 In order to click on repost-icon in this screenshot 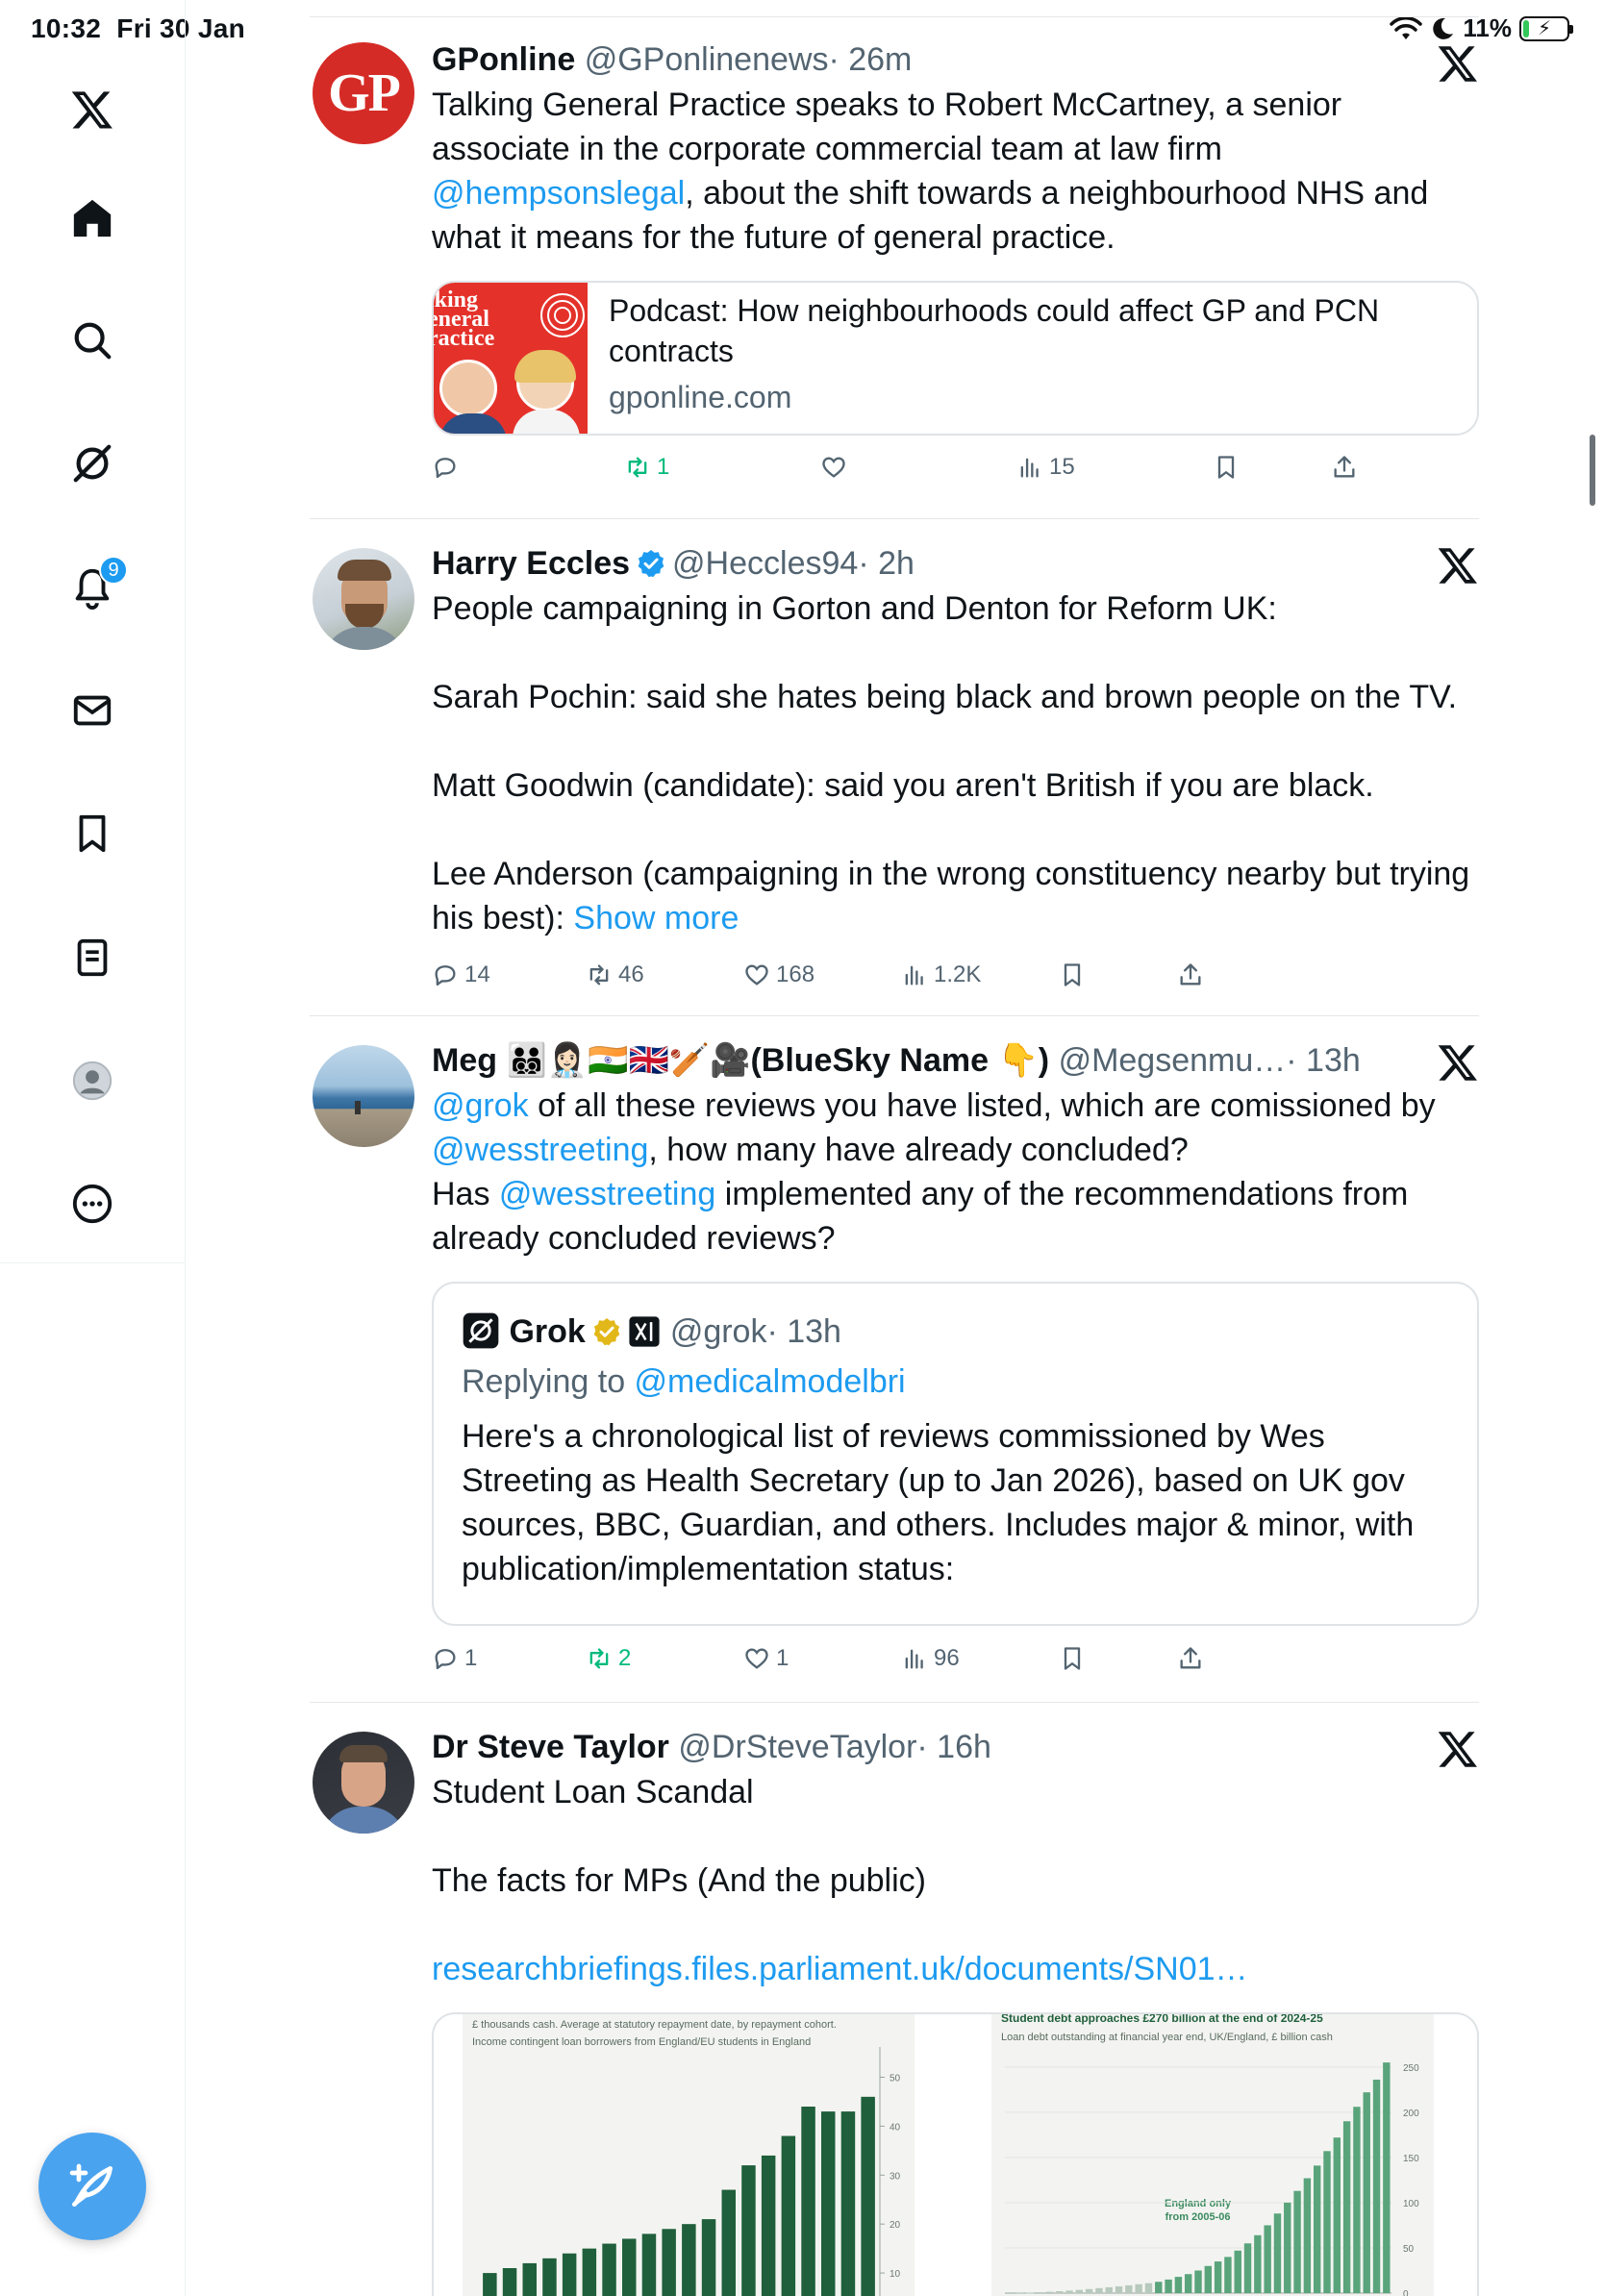, I will do `click(637, 467)`.